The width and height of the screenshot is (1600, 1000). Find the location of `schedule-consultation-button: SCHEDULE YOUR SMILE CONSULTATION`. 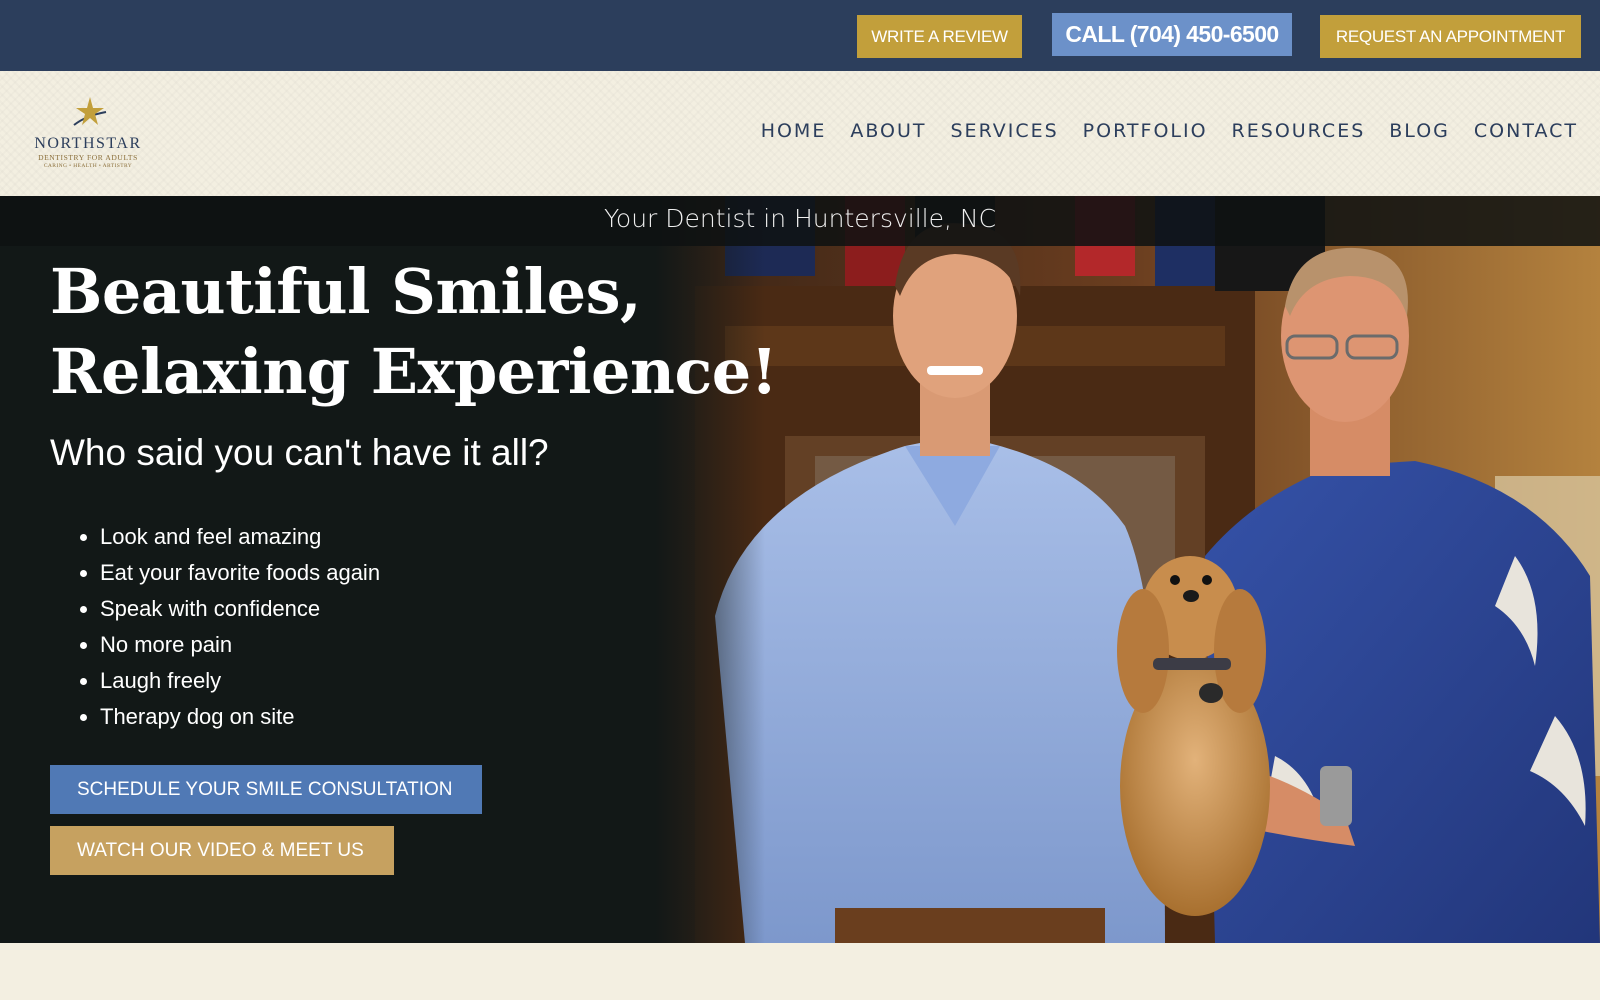

schedule-consultation-button: SCHEDULE YOUR SMILE CONSULTATION is located at coordinates (266, 789).